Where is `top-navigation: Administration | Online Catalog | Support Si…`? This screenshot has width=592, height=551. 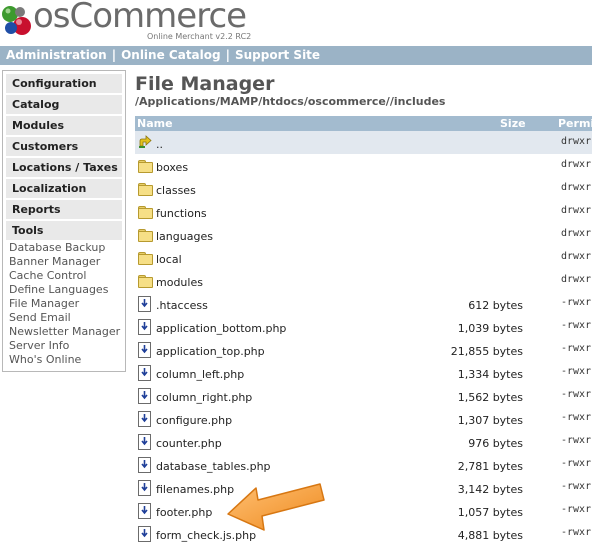
top-navigation: Administration | Online Catalog | Support Si… is located at coordinates (296, 55).